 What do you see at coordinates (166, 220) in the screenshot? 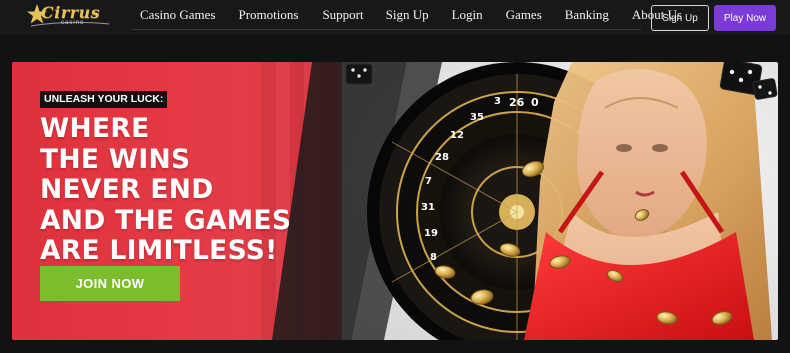
I see `headline-line: AND THE GAMES` at bounding box center [166, 220].